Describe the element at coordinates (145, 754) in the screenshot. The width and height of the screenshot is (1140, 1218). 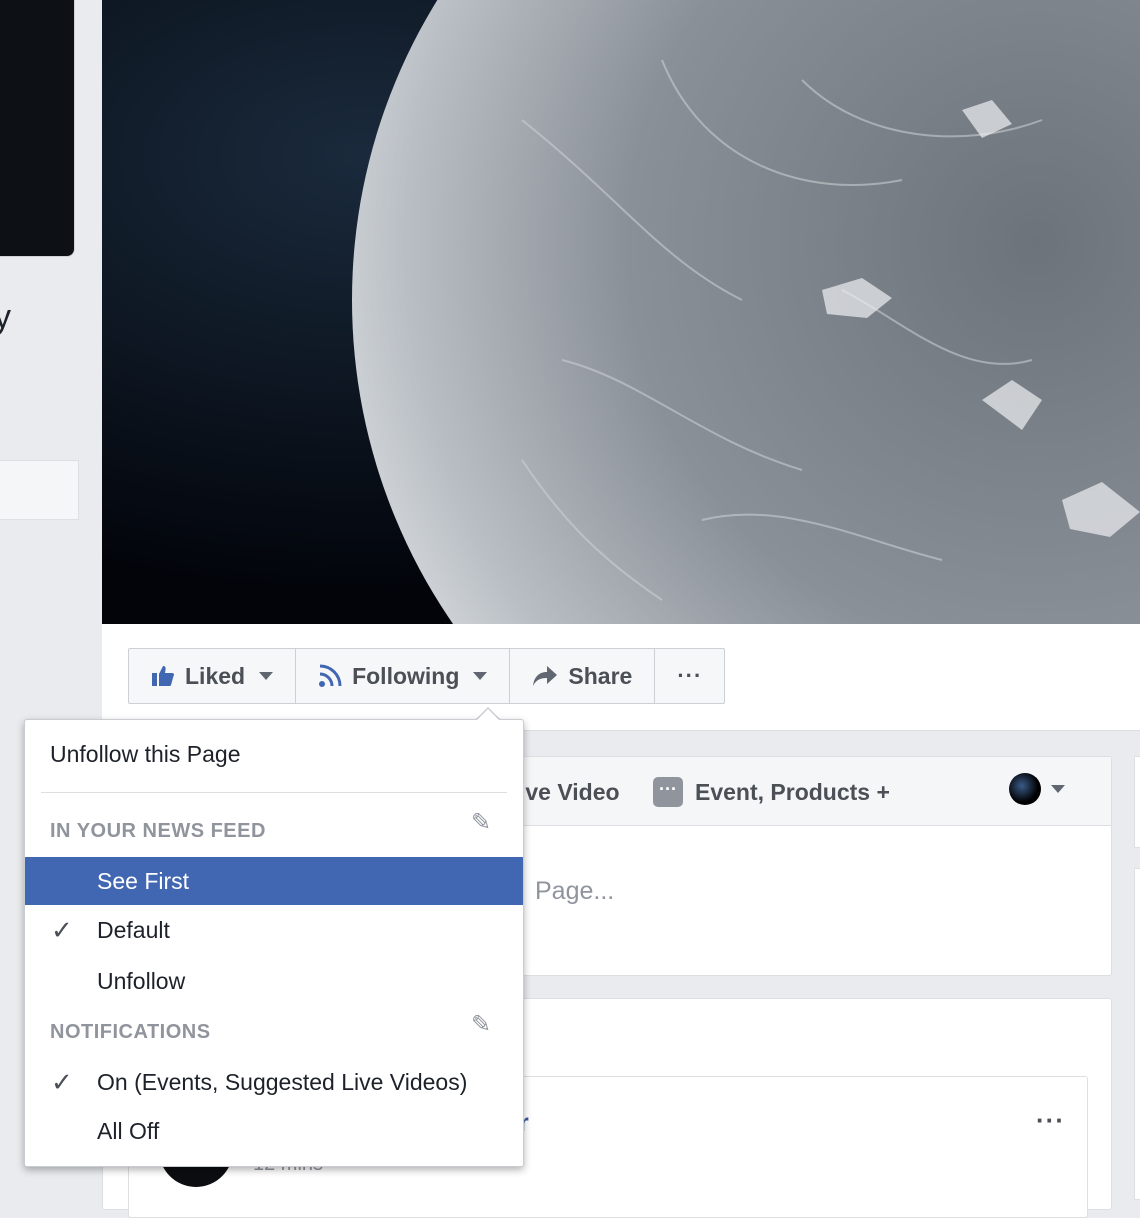
I see `menu-item-label: Unfollow this Page` at that location.